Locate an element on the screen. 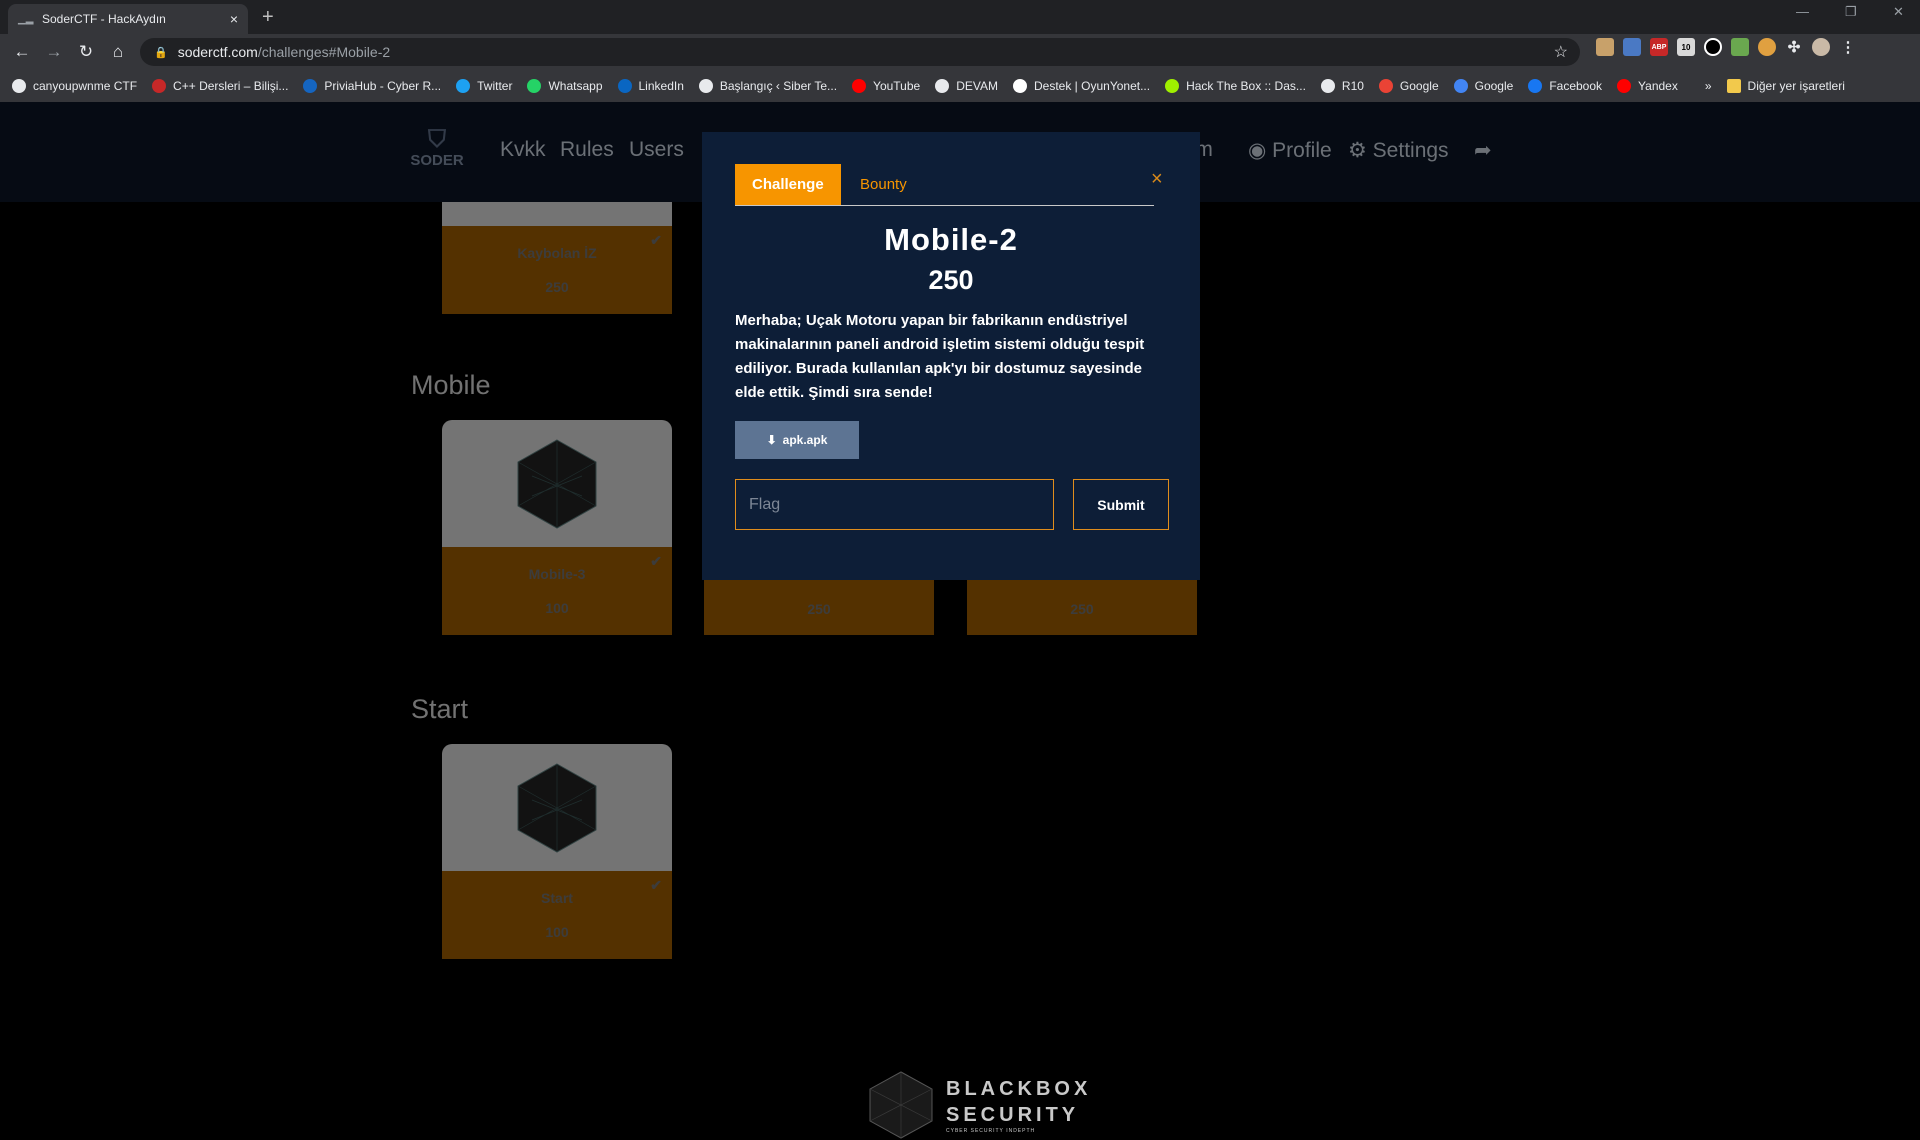  extensions-area: ABP 10 ✣ ⋮ is located at coordinates (1726, 47).